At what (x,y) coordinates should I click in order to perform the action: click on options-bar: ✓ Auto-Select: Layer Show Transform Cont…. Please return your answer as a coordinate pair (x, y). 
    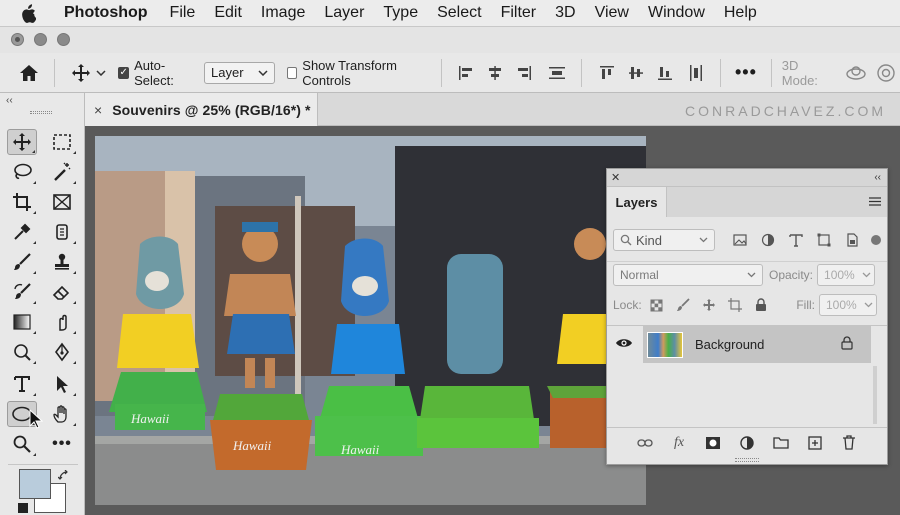
    Looking at the image, I should click on (450, 73).